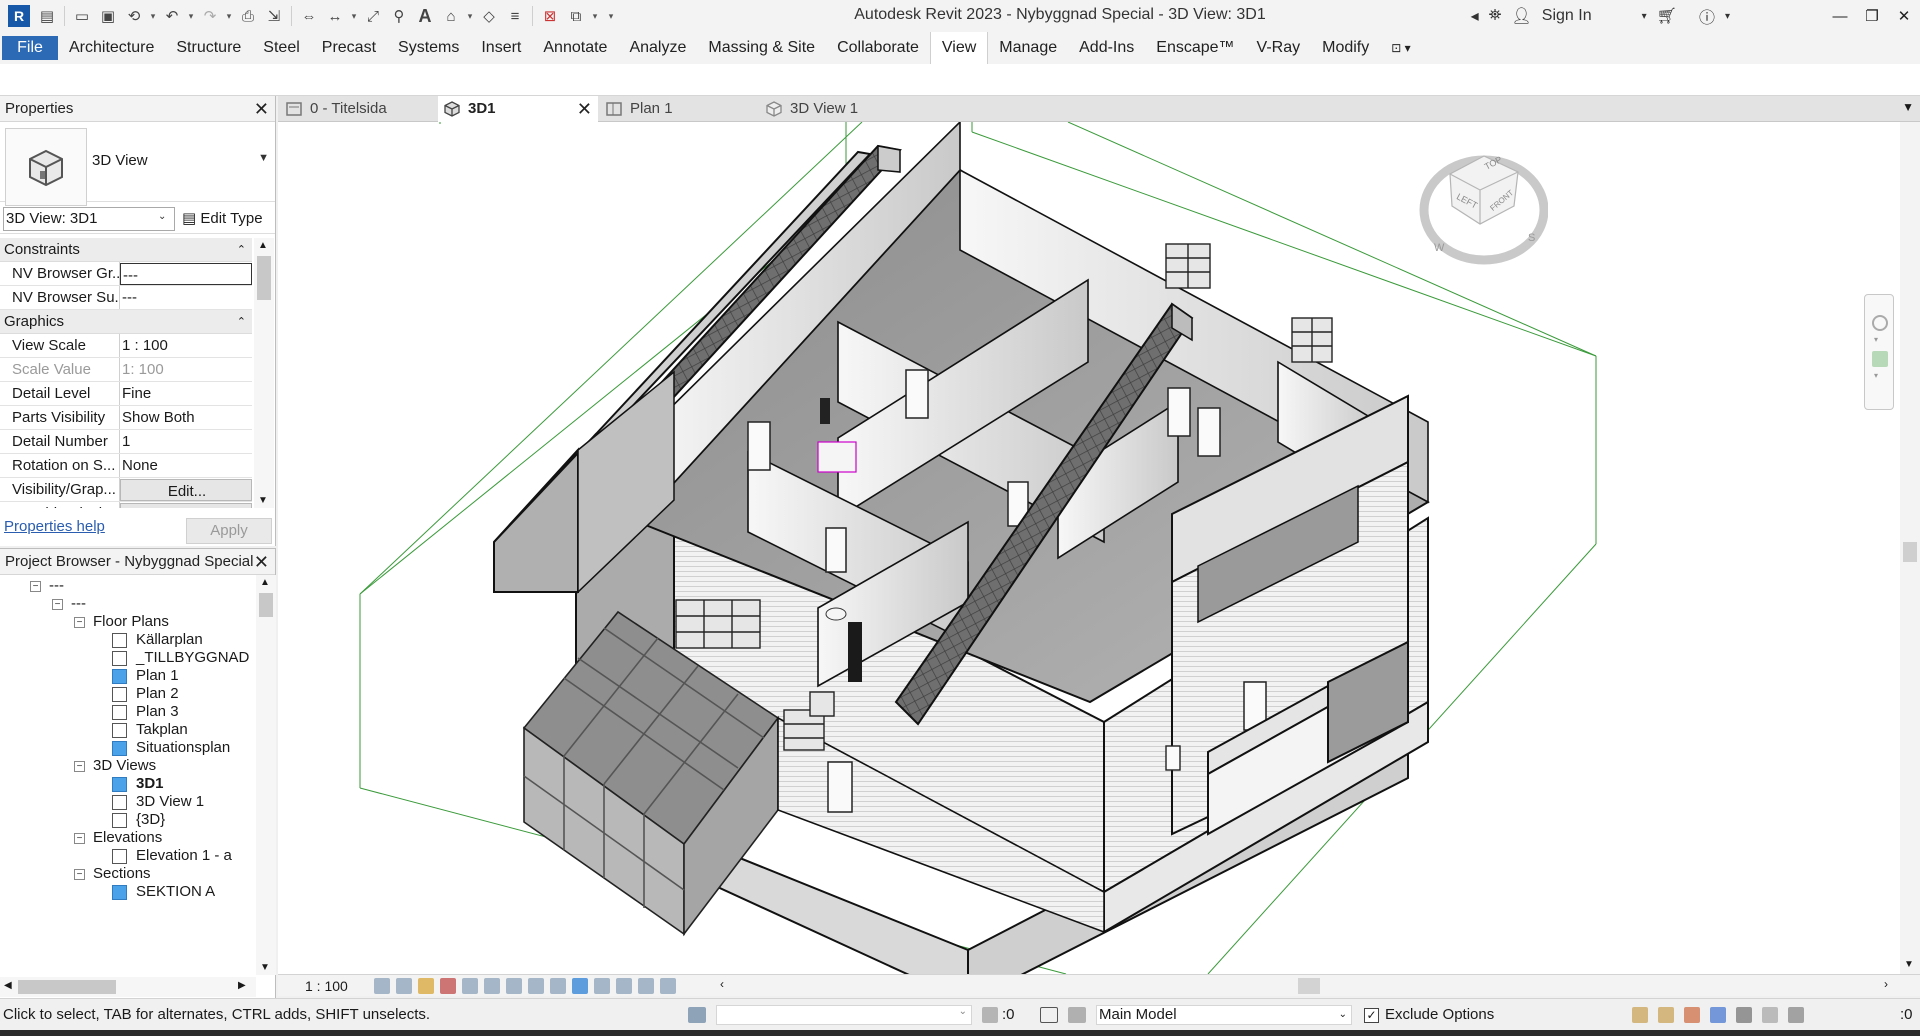  Describe the element at coordinates (222, 219) in the screenshot. I see `edit-type-button: ▤ Edit Type` at that location.